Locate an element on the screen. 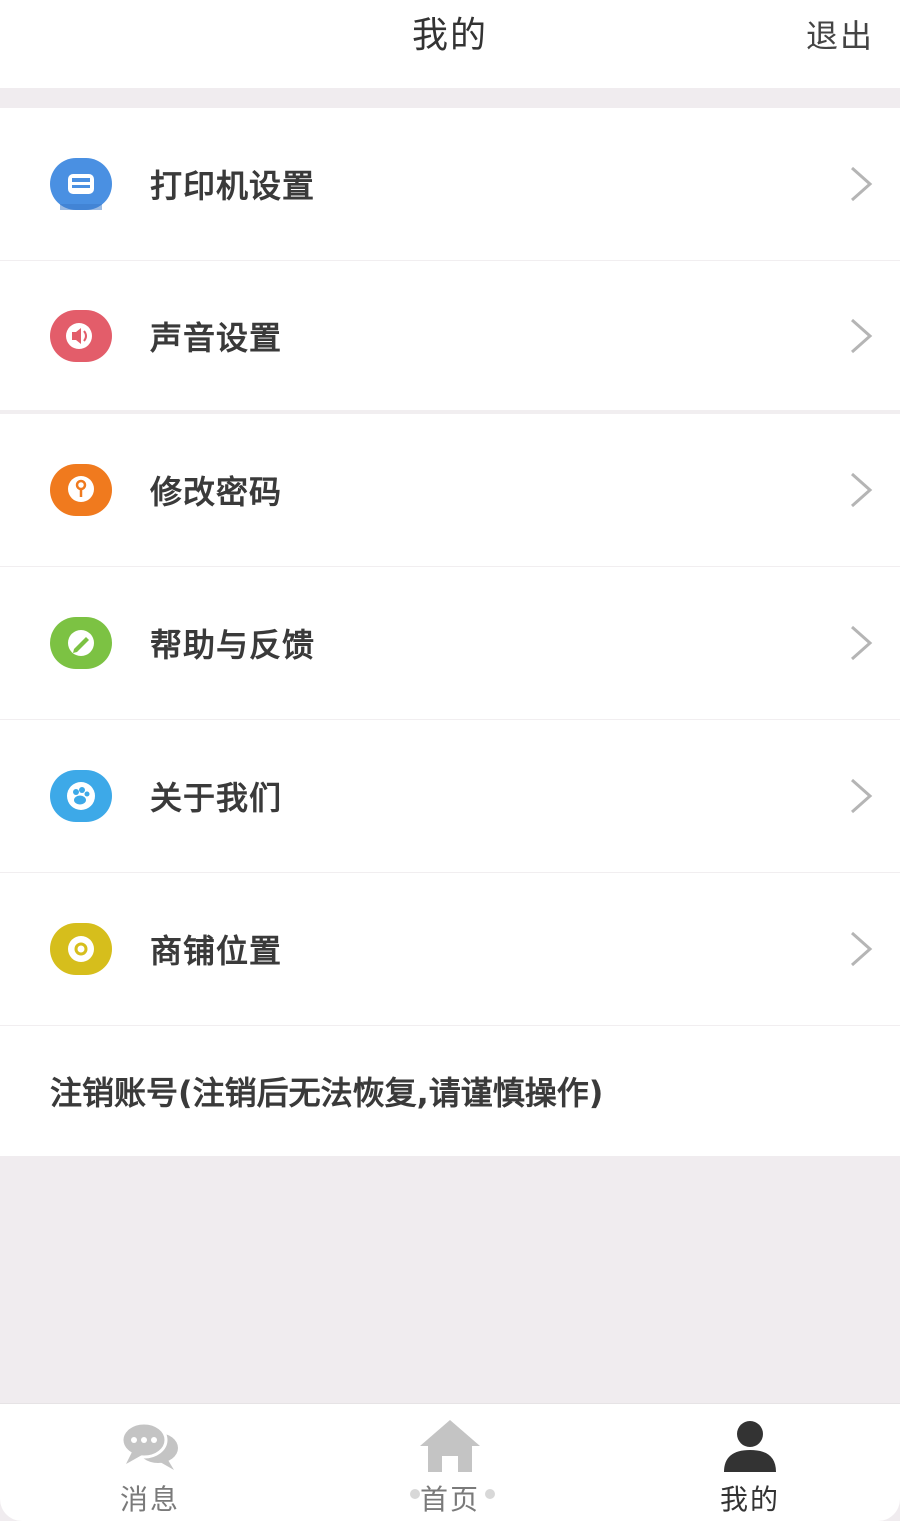  menu-item-label: 关于我们 is located at coordinates (216, 798).